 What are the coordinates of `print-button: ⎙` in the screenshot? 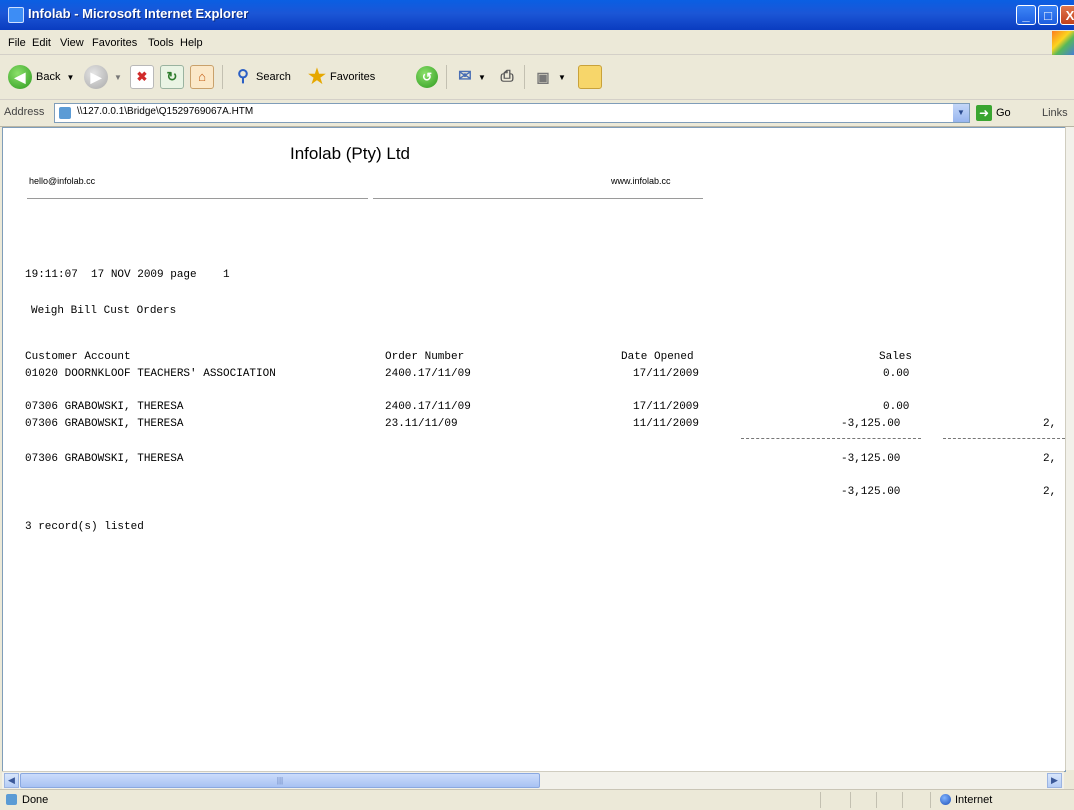 It's located at (507, 77).